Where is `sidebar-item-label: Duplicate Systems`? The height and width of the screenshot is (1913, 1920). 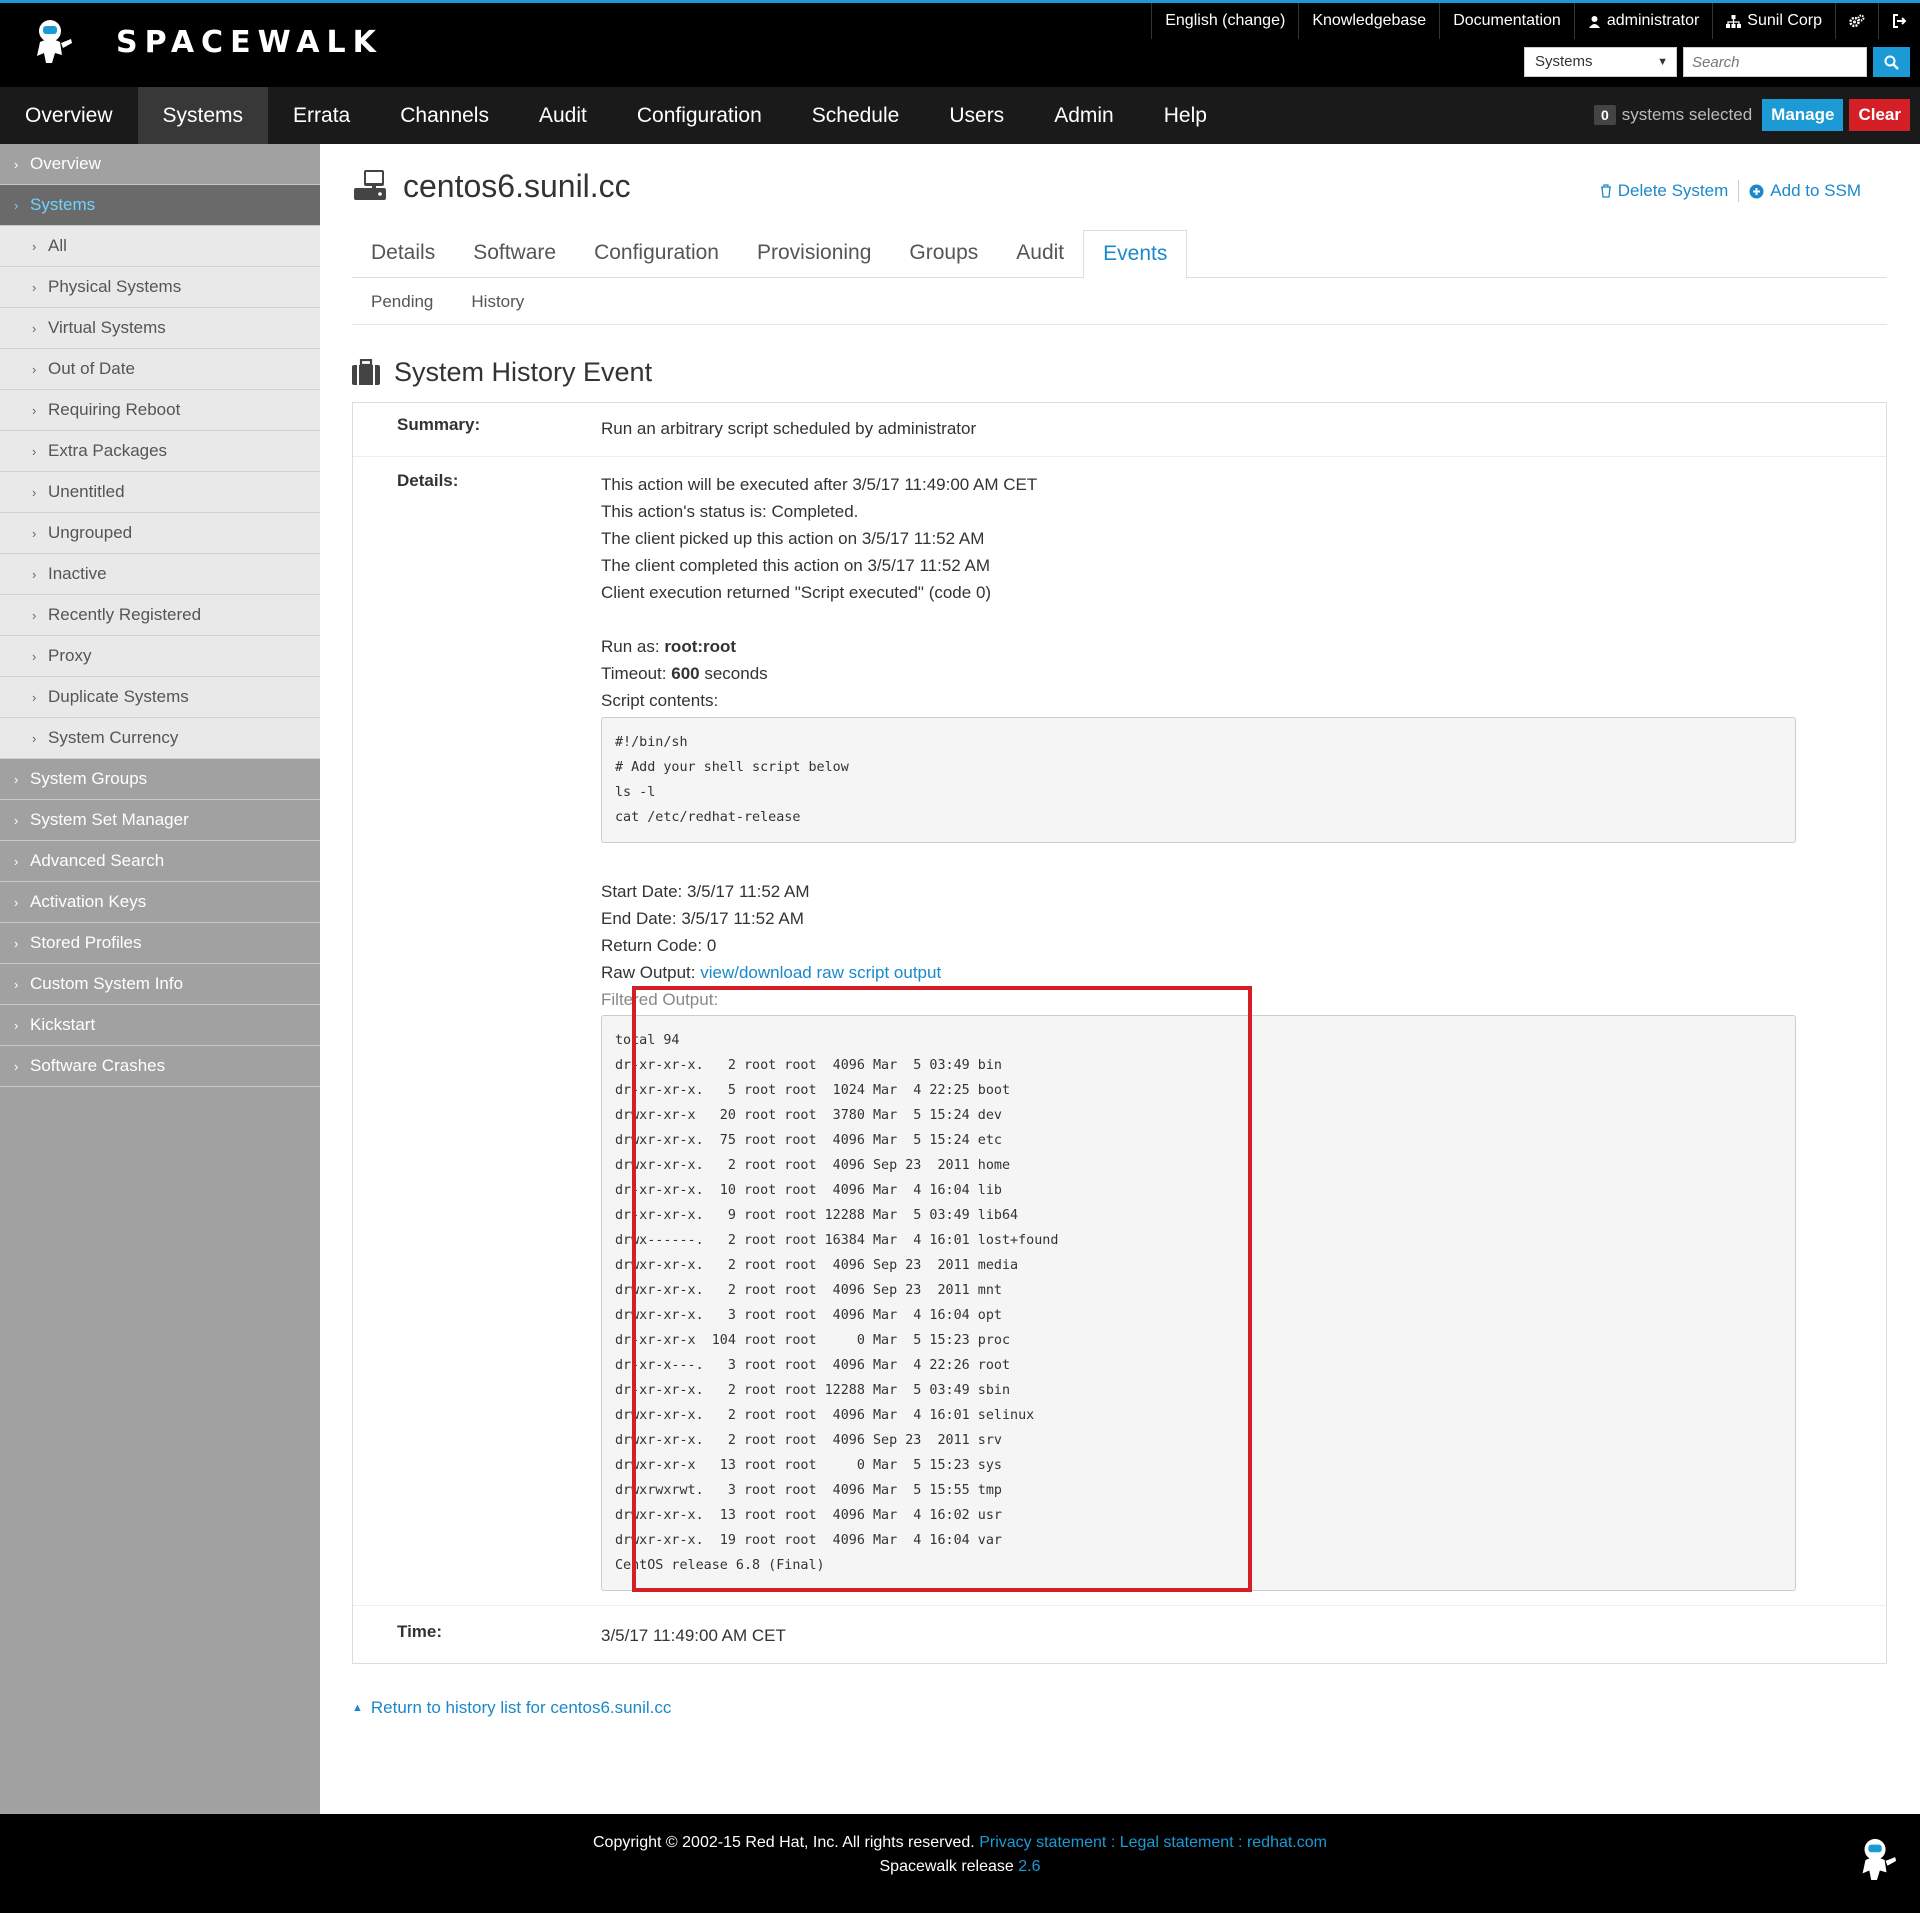 sidebar-item-label: Duplicate Systems is located at coordinates (118, 696).